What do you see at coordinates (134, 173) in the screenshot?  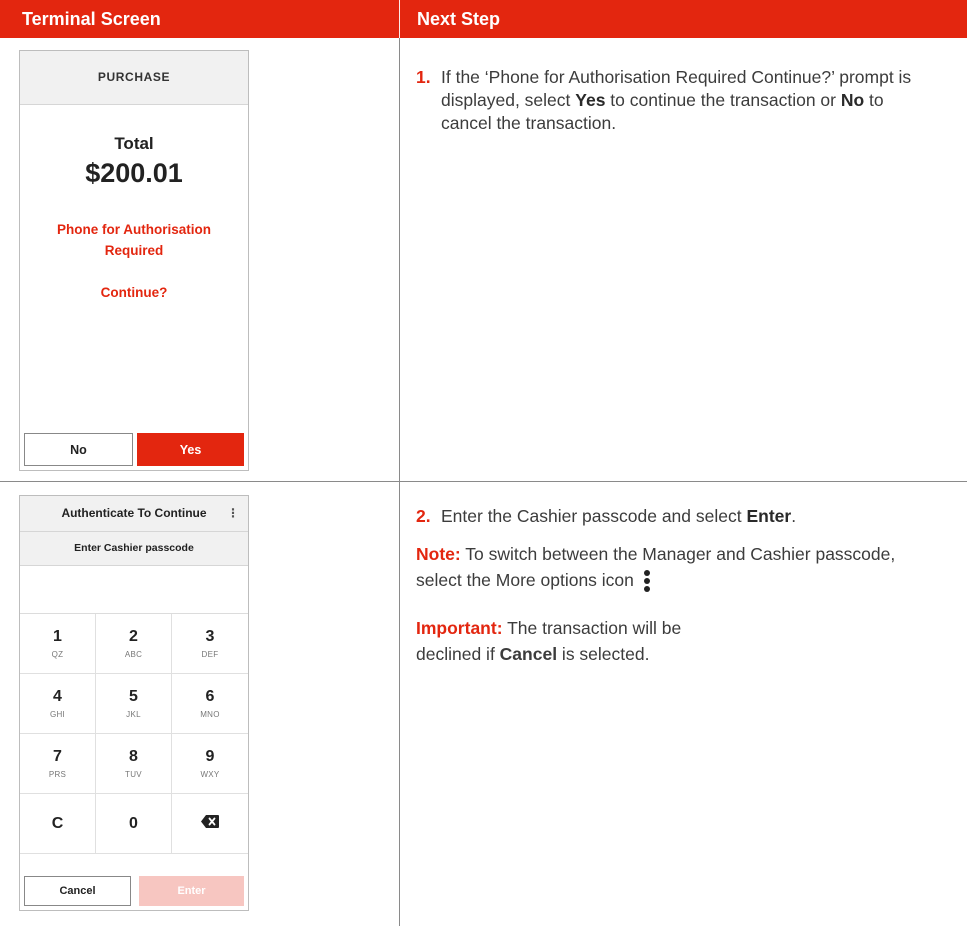 I see `total-amount: $200.01` at bounding box center [134, 173].